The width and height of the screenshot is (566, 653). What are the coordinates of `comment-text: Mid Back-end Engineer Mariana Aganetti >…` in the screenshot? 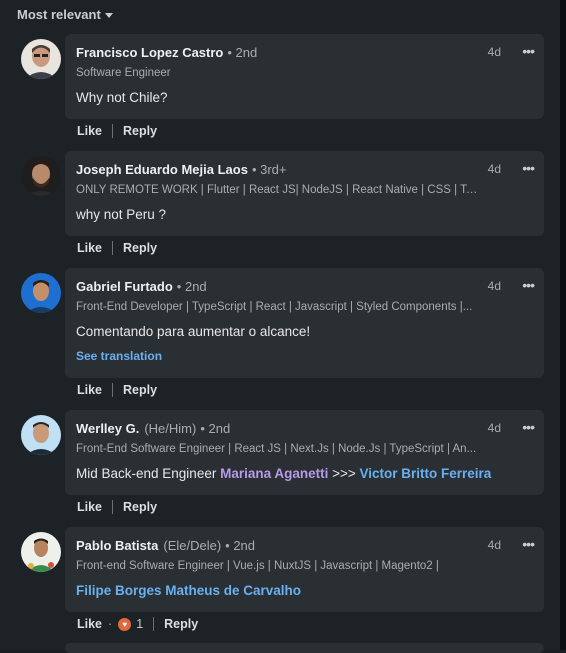 It's located at (283, 473).